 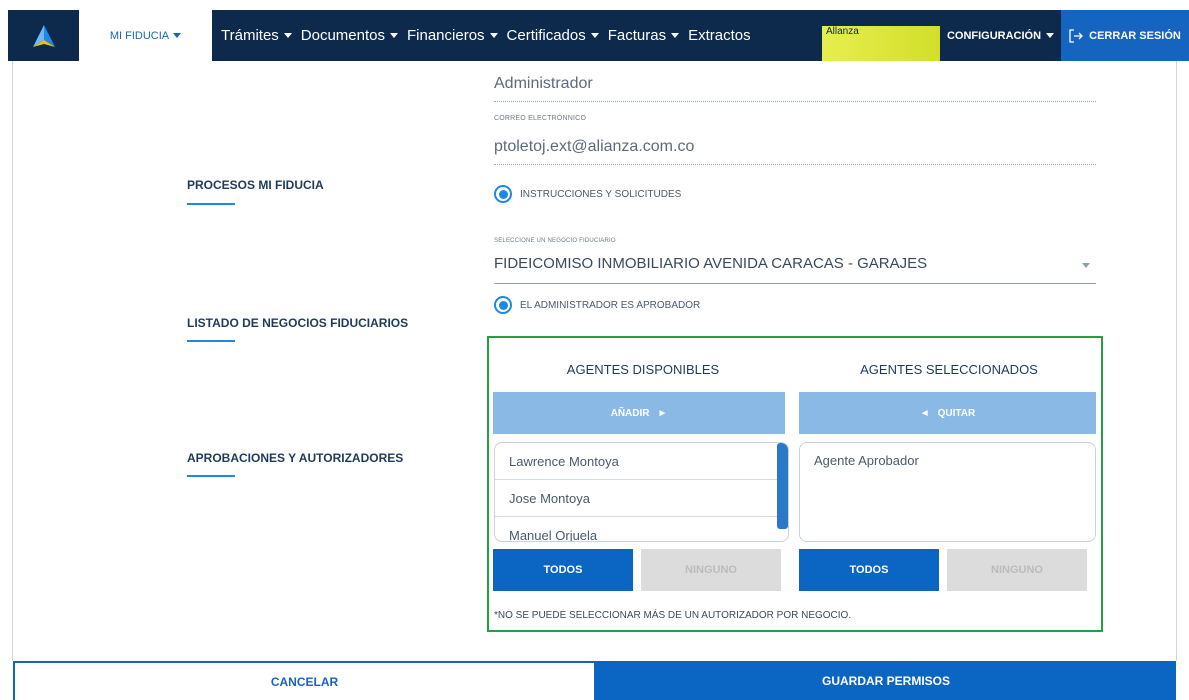 I want to click on radio-label: EL ADMINISTRADOR ES APROBADOR, so click(x=610, y=305).